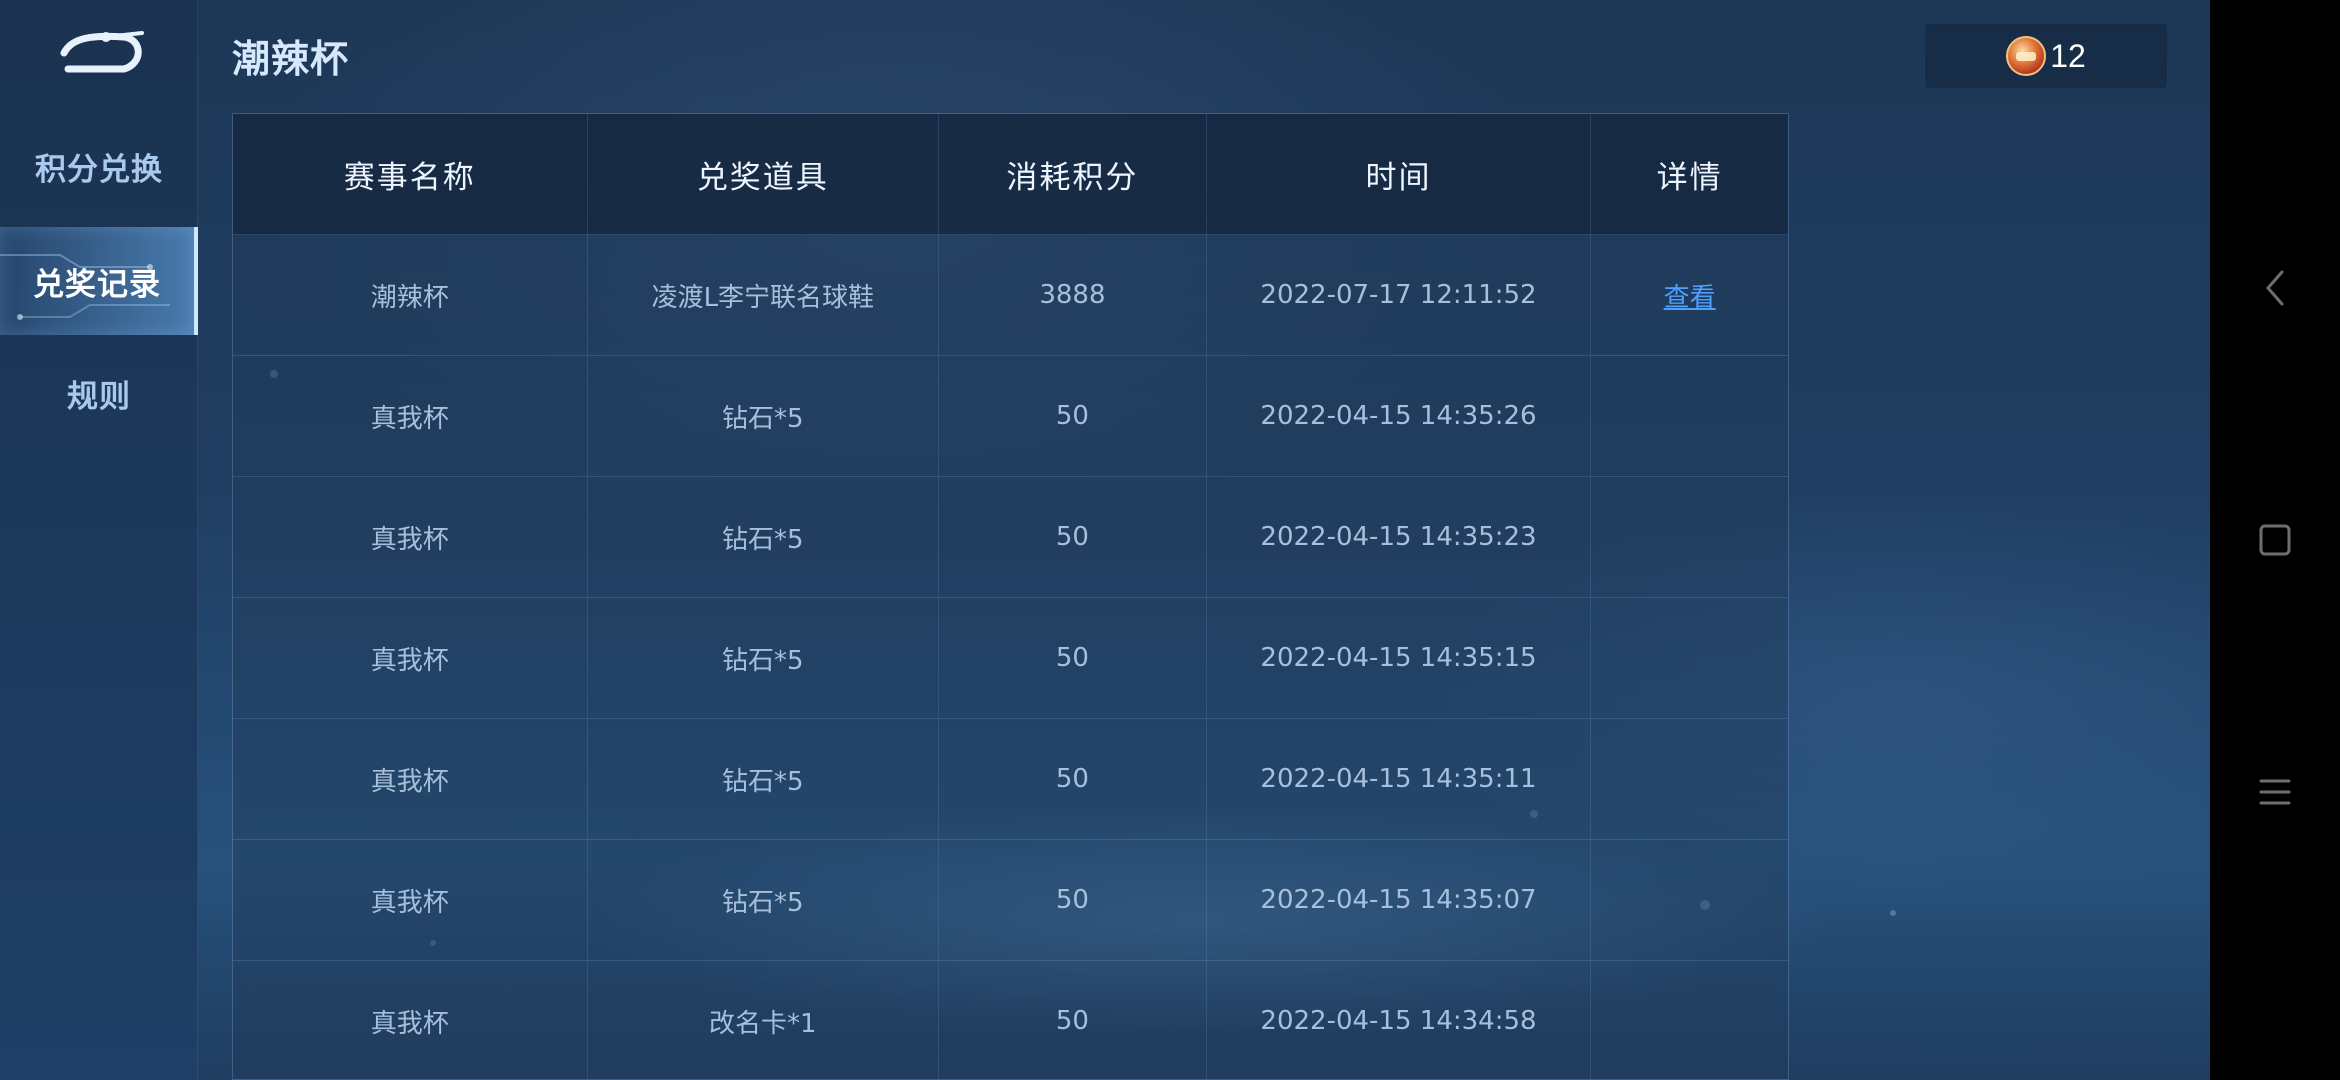  Describe the element at coordinates (2026, 56) in the screenshot. I see `coin-icon` at that location.